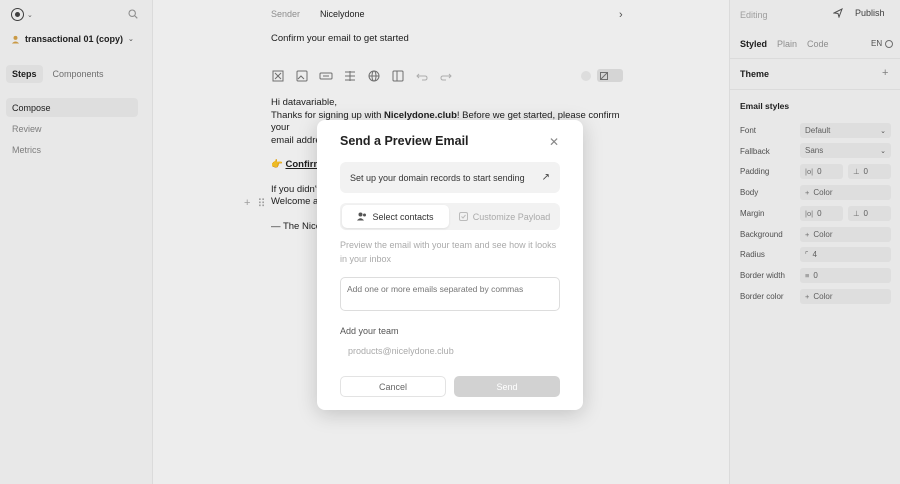  Describe the element at coordinates (404, 141) in the screenshot. I see `modal-title: Send a Preview Email` at that location.